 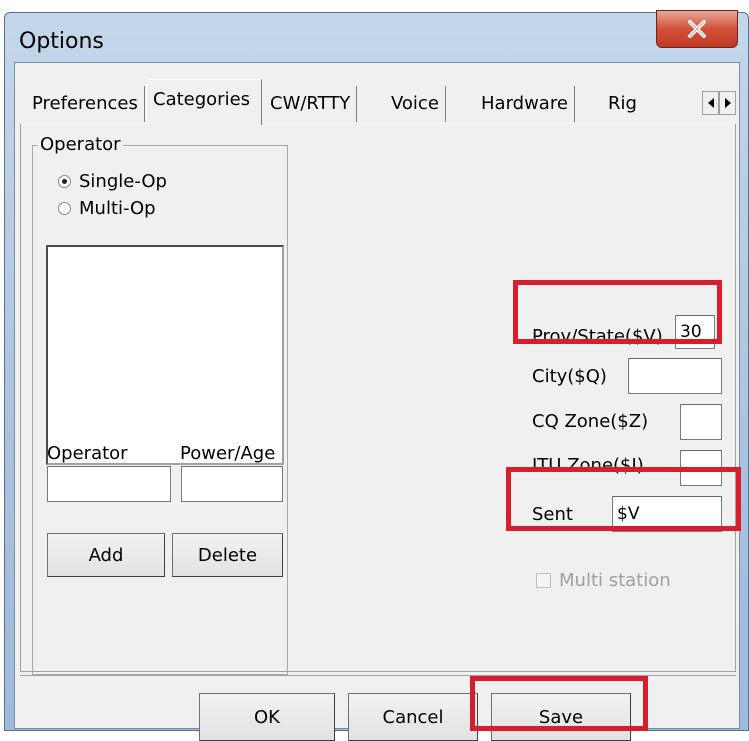 I want to click on single-op-radio: Single-Op, so click(x=112, y=181).